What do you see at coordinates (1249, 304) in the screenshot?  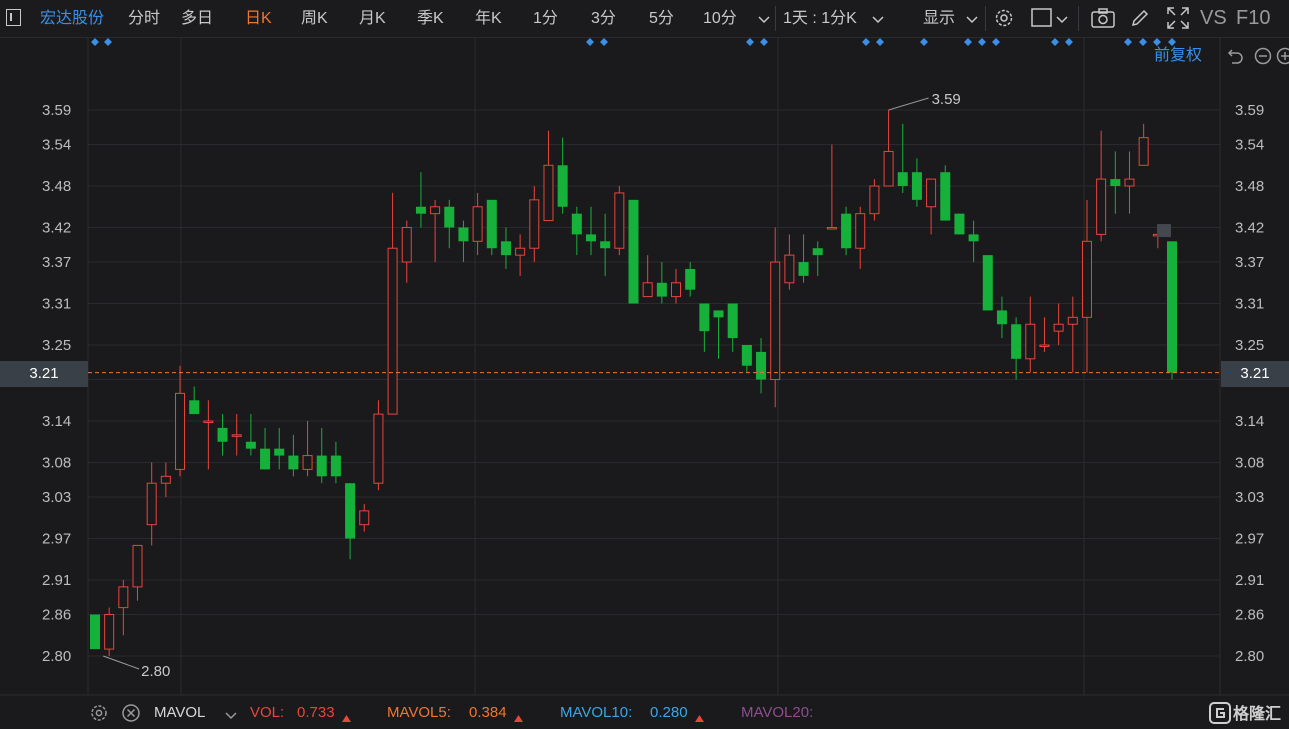 I see `y-tick-label: 3.31` at bounding box center [1249, 304].